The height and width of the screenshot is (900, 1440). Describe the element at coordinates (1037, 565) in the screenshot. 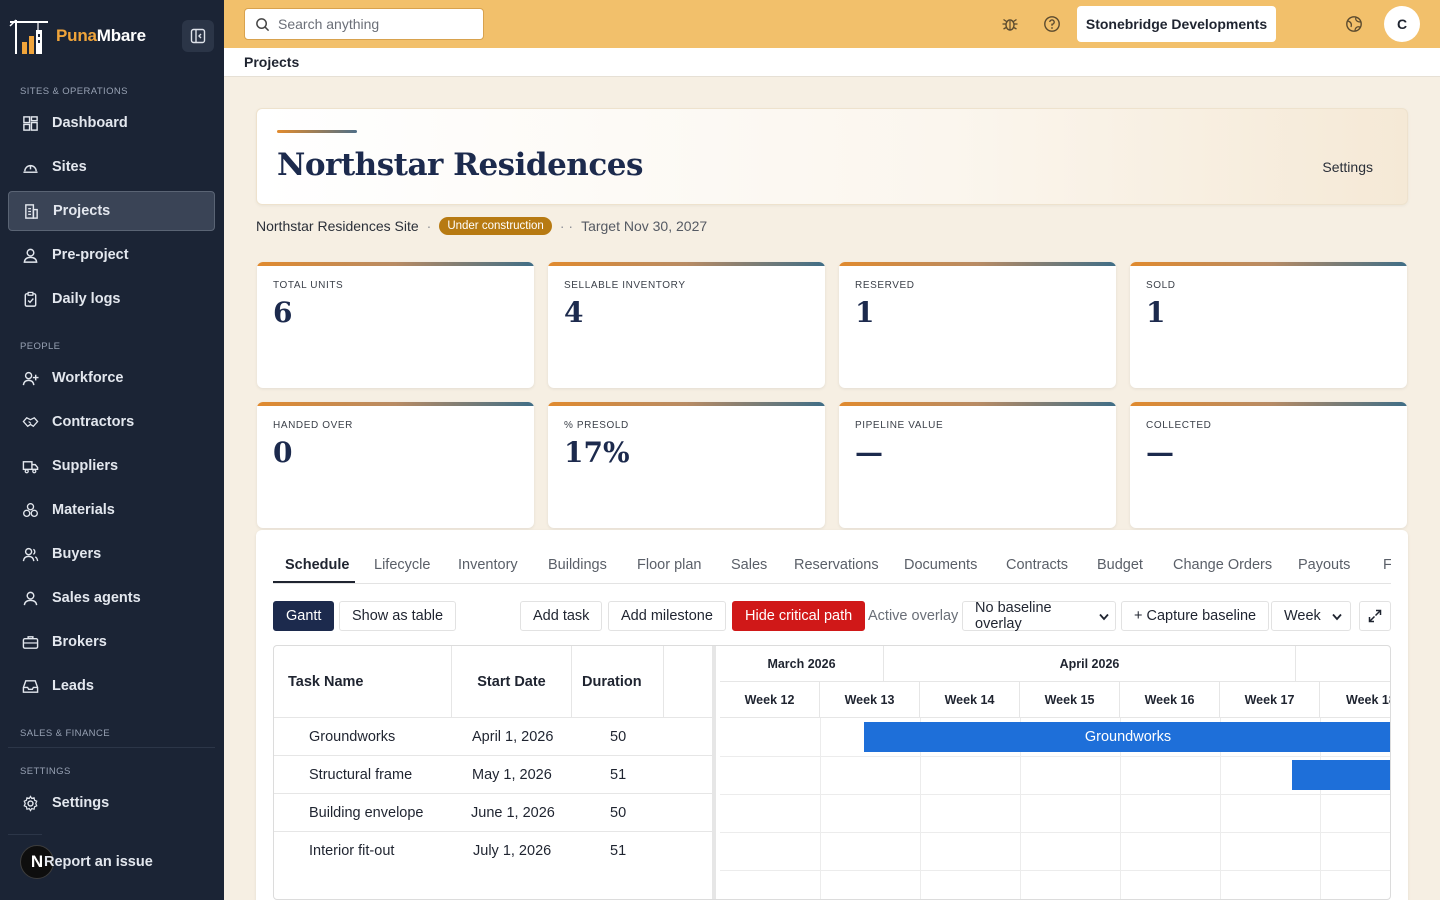

I see `tab-contracts: Contracts` at that location.